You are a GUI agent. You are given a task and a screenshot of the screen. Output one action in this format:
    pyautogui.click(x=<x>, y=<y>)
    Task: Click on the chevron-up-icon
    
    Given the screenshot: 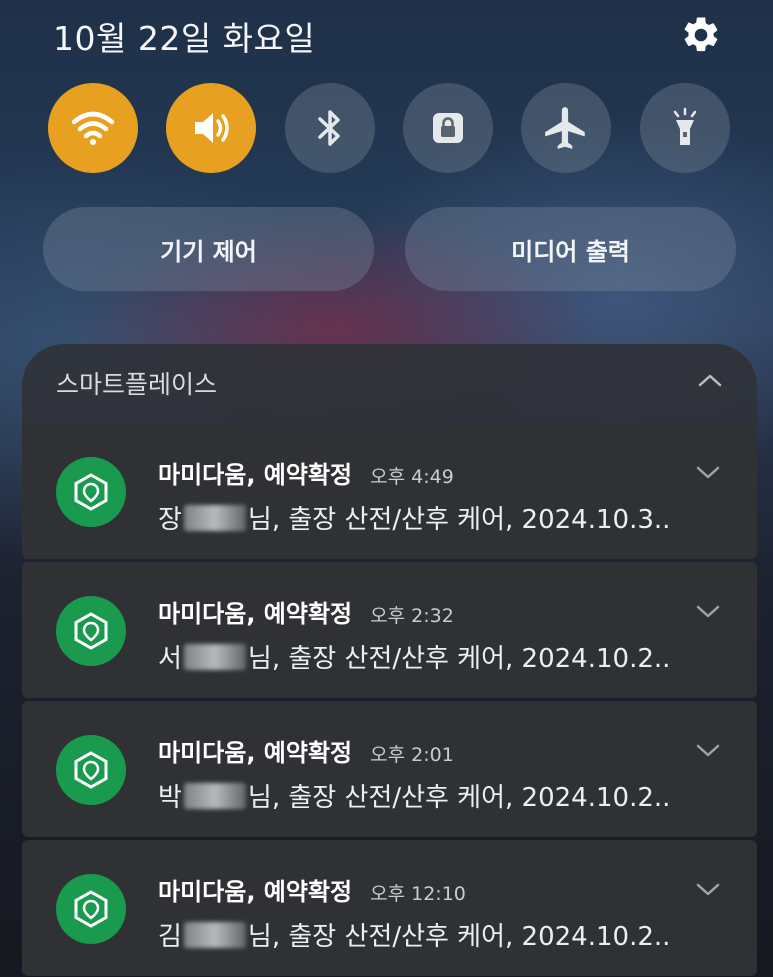 What is the action you would take?
    pyautogui.click(x=710, y=380)
    